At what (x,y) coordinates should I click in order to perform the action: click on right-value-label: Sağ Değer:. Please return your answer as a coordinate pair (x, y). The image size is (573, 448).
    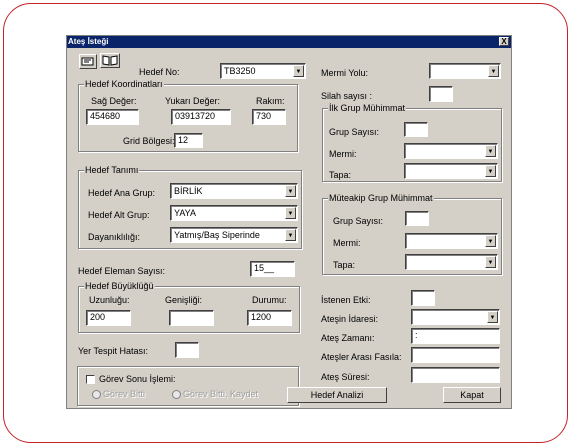
    Looking at the image, I should click on (114, 101).